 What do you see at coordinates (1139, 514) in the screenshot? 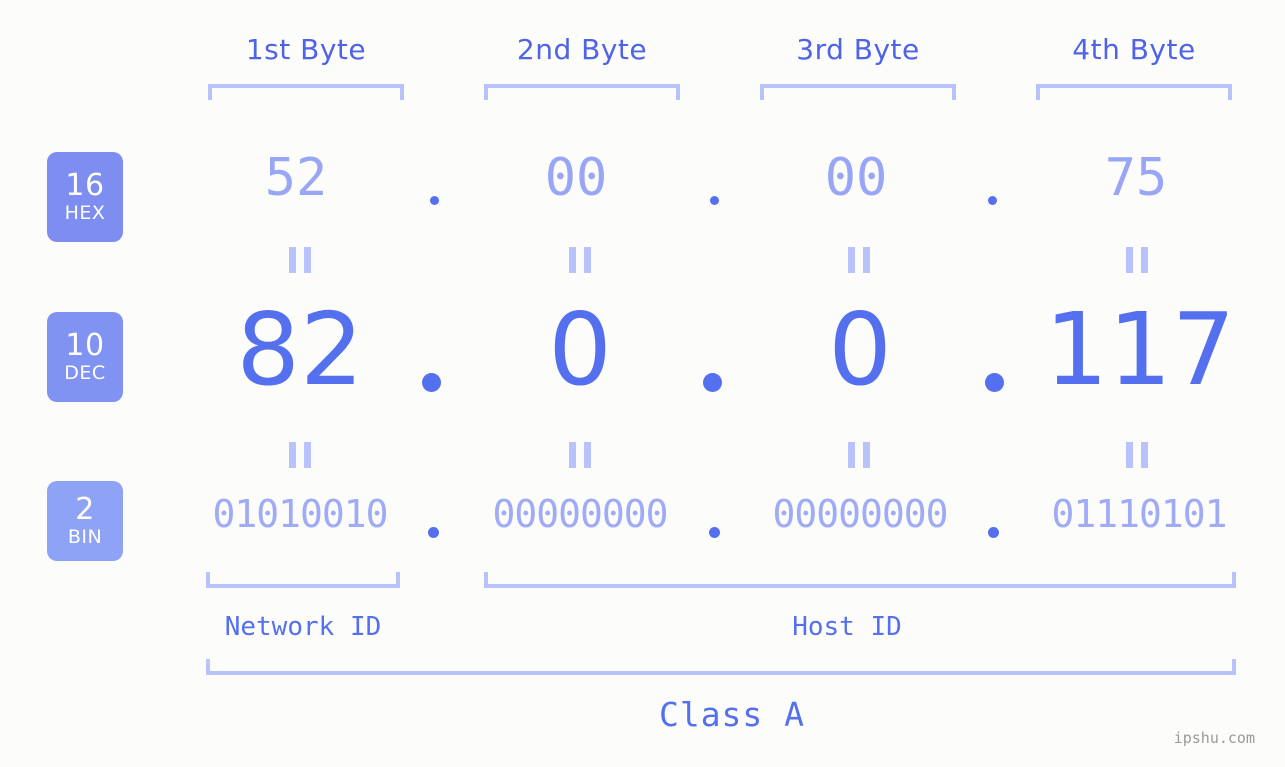
I see `bin-value-byte-4: 01110101` at bounding box center [1139, 514].